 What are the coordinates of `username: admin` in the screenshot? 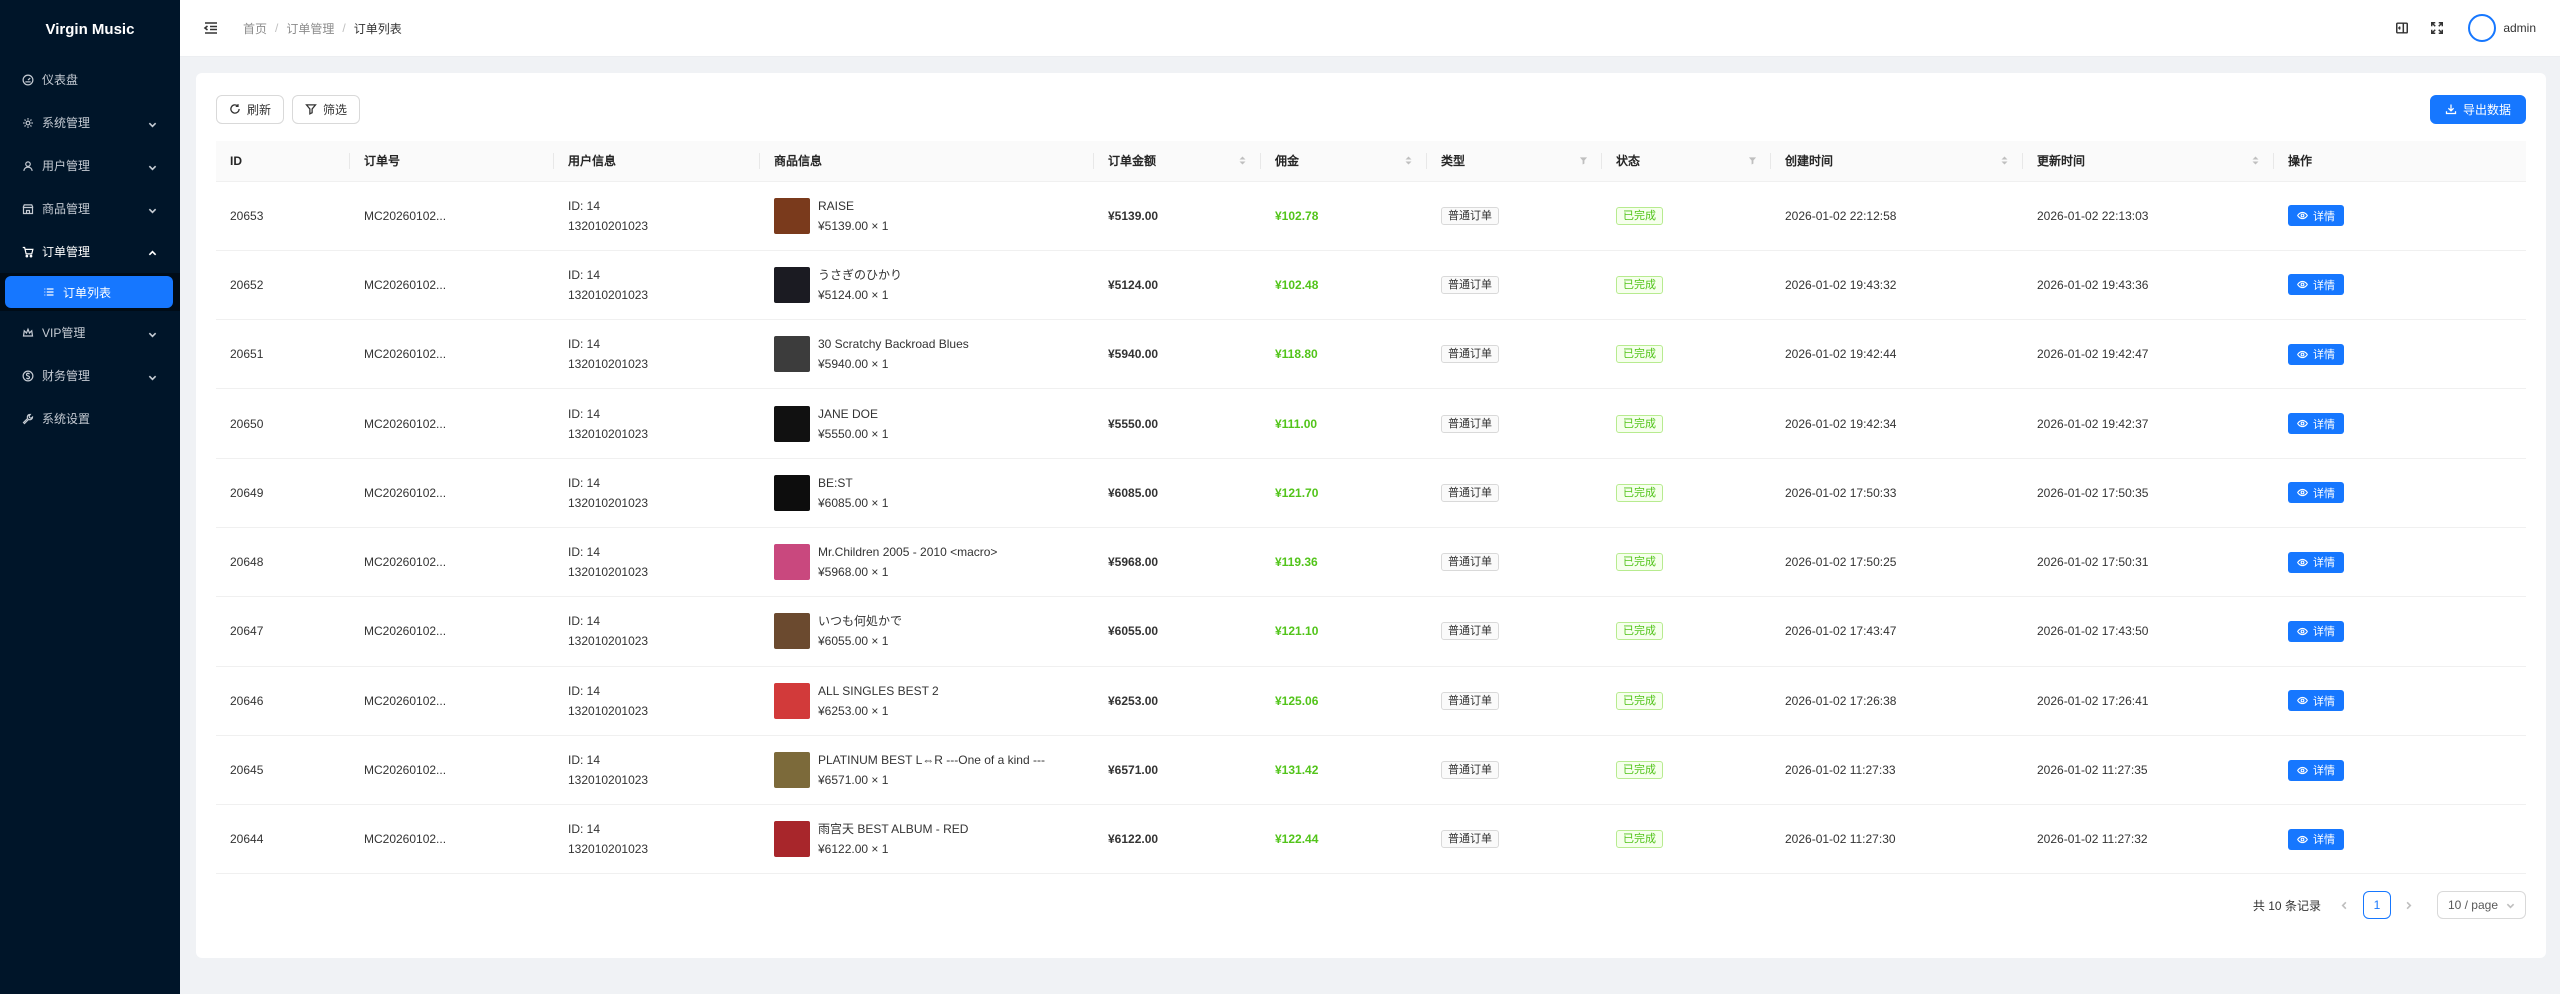 It's located at (2519, 28).